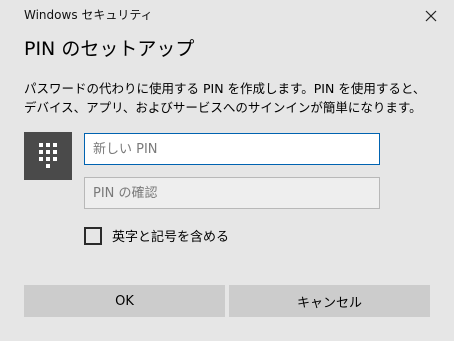 Image resolution: width=454 pixels, height=341 pixels. What do you see at coordinates (93, 235) in the screenshot?
I see `include-letters-checkbox` at bounding box center [93, 235].